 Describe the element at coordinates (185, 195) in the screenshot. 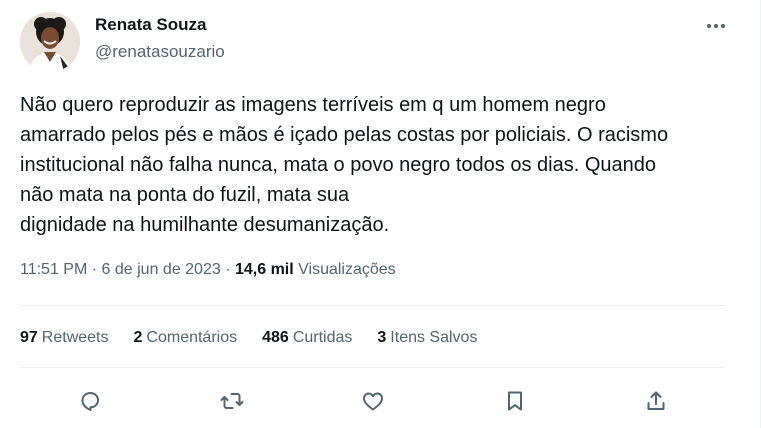

I see `tweet-text-line: não mata na ponta do fuzil, mata sua` at that location.